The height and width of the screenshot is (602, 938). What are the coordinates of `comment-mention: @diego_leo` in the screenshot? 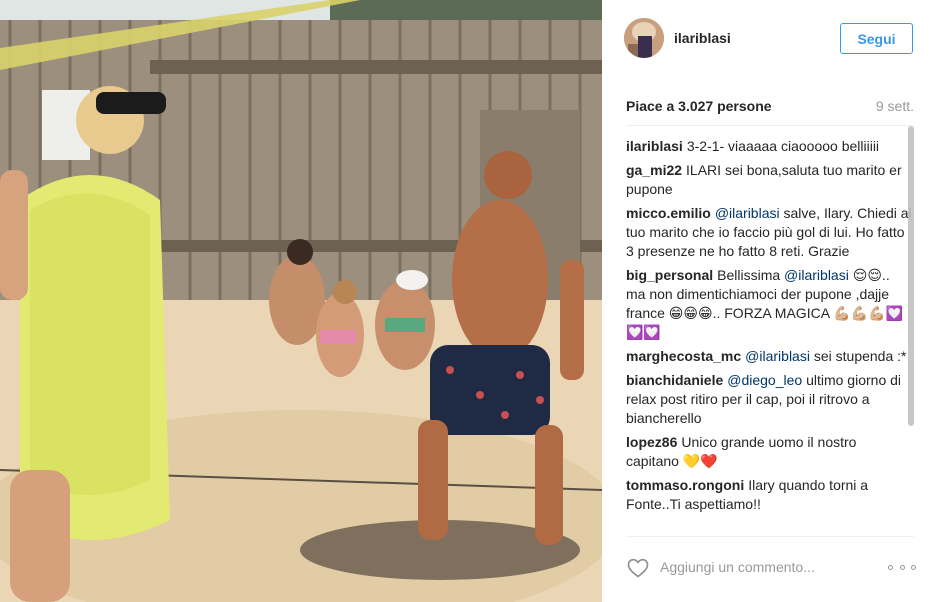 It's located at (764, 380).